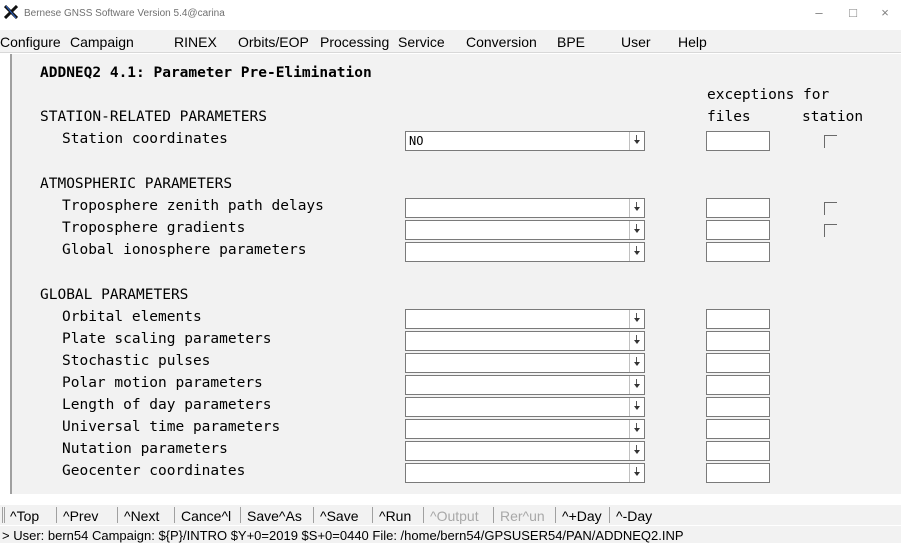 The width and height of the screenshot is (901, 543). What do you see at coordinates (124, 13) in the screenshot?
I see `window-title: Bernese GNSS Software Version 5.4@carina` at bounding box center [124, 13].